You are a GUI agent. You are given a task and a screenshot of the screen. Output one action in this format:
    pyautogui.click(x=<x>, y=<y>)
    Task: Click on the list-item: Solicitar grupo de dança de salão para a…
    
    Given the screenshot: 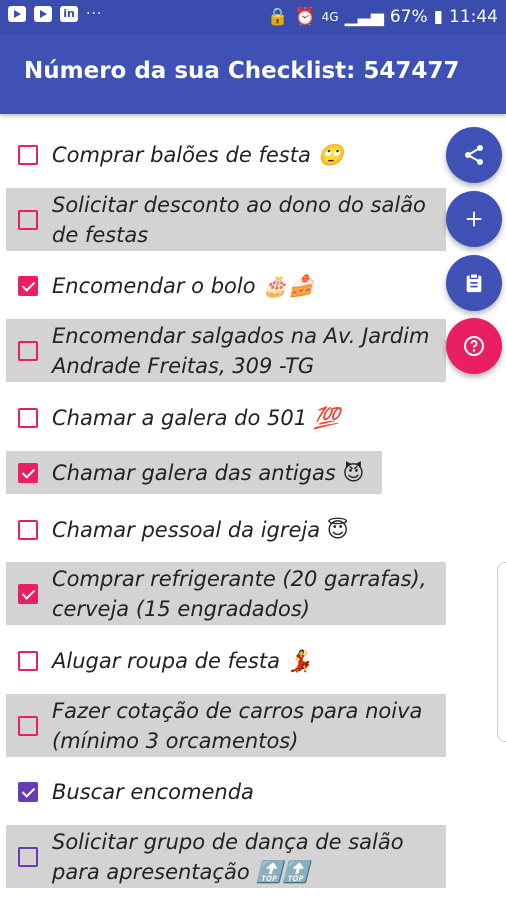 What is the action you would take?
    pyautogui.click(x=226, y=856)
    